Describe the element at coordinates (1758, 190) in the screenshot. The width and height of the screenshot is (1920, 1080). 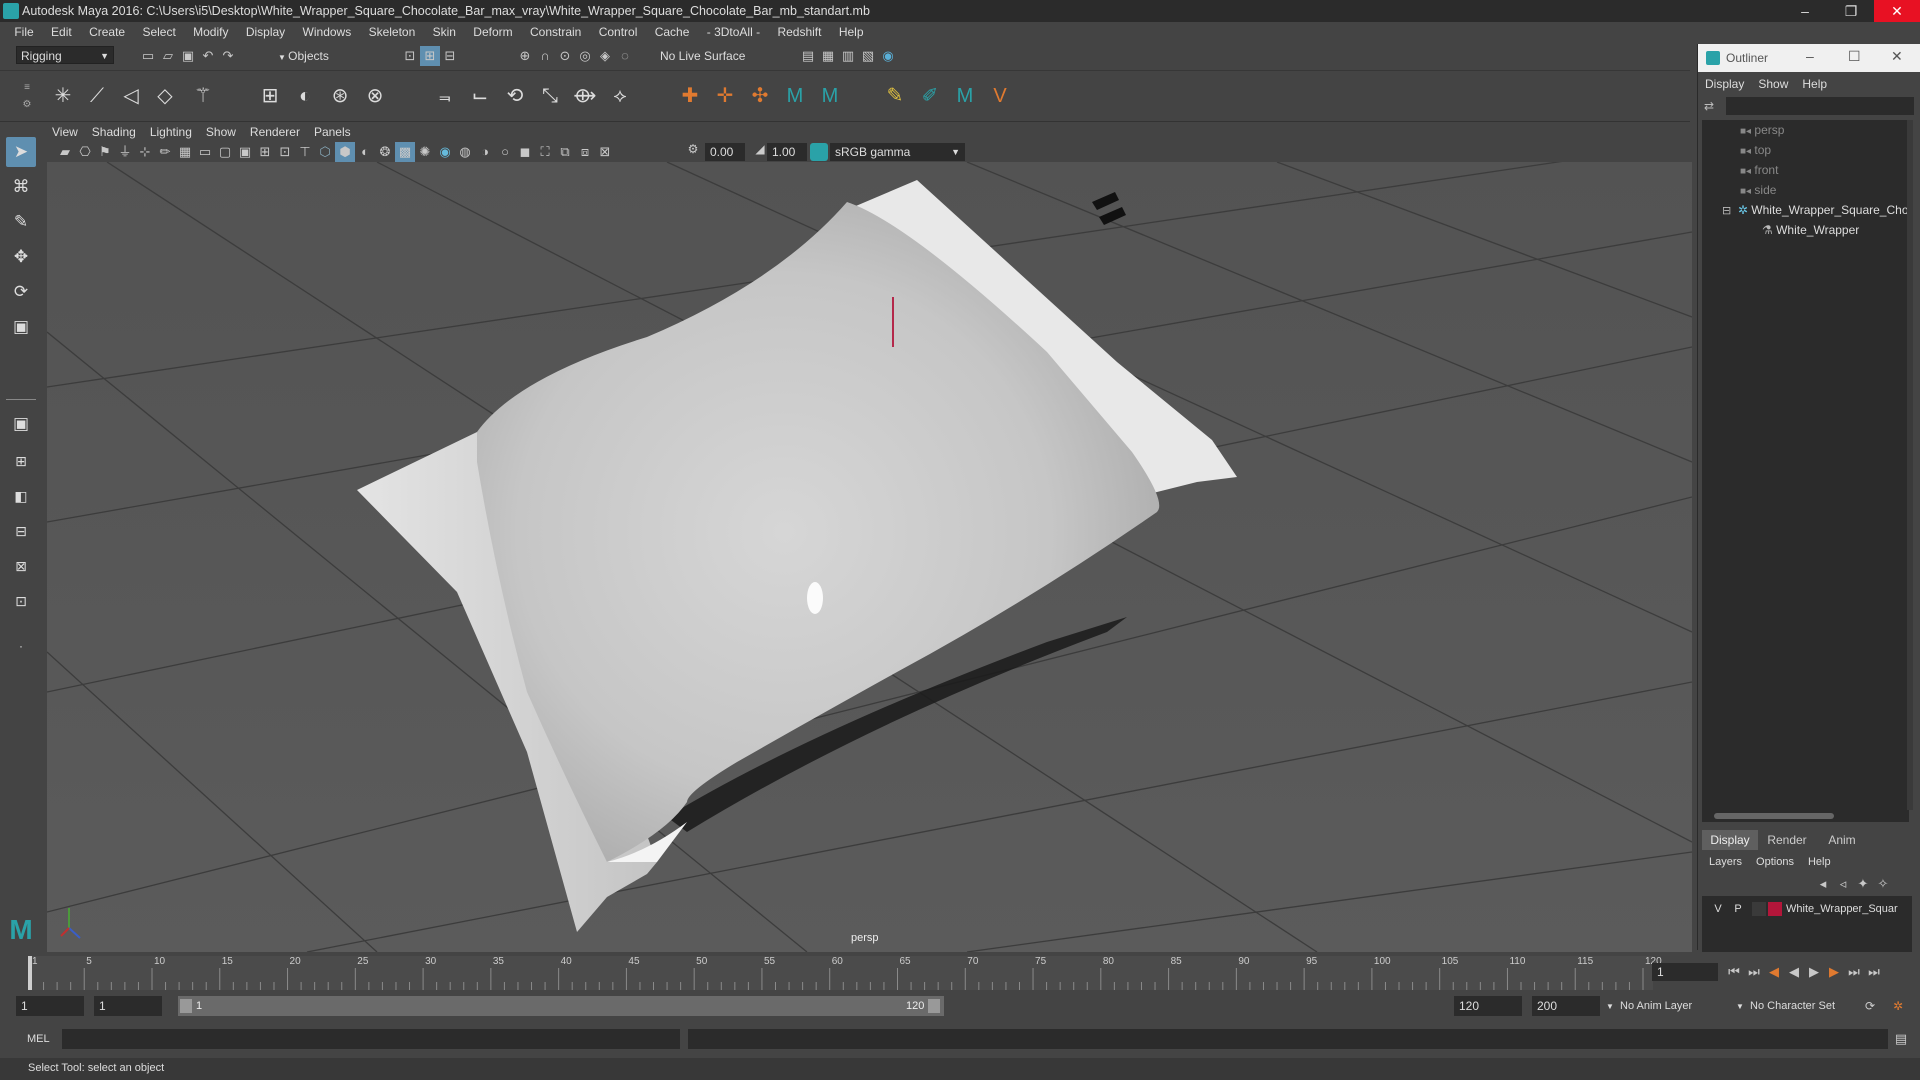
I see `outliner-item-side: ■◂ side` at that location.